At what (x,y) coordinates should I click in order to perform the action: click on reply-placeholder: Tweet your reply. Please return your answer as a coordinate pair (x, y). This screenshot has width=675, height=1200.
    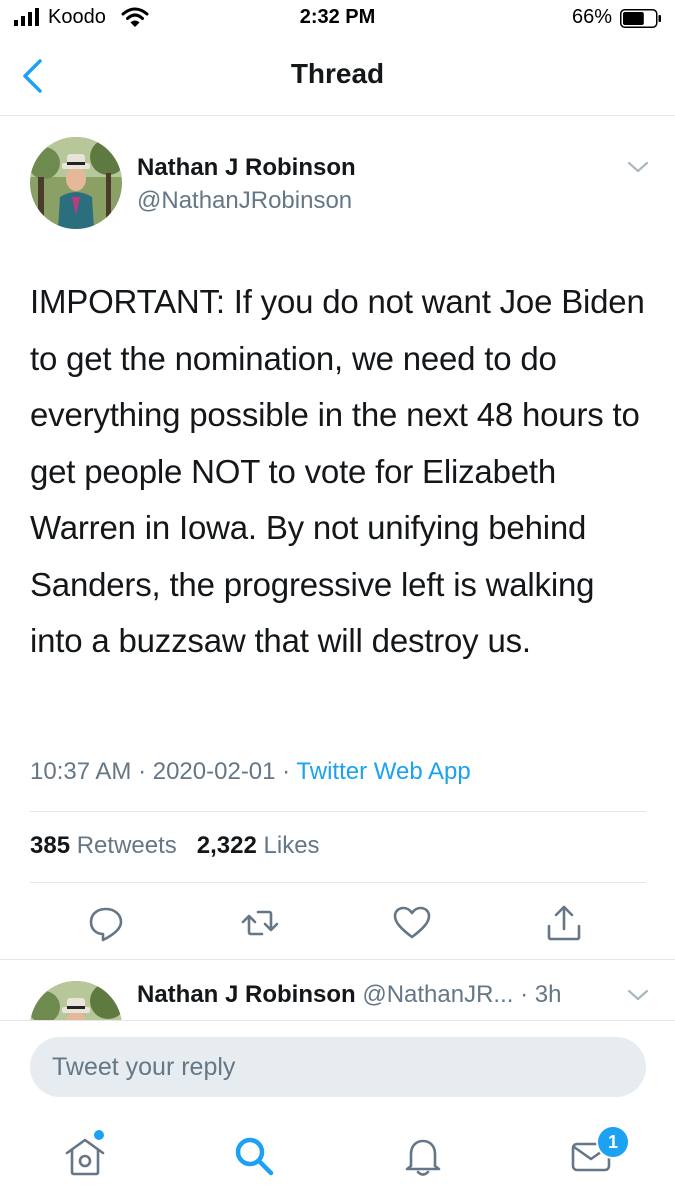
    Looking at the image, I should click on (144, 1067).